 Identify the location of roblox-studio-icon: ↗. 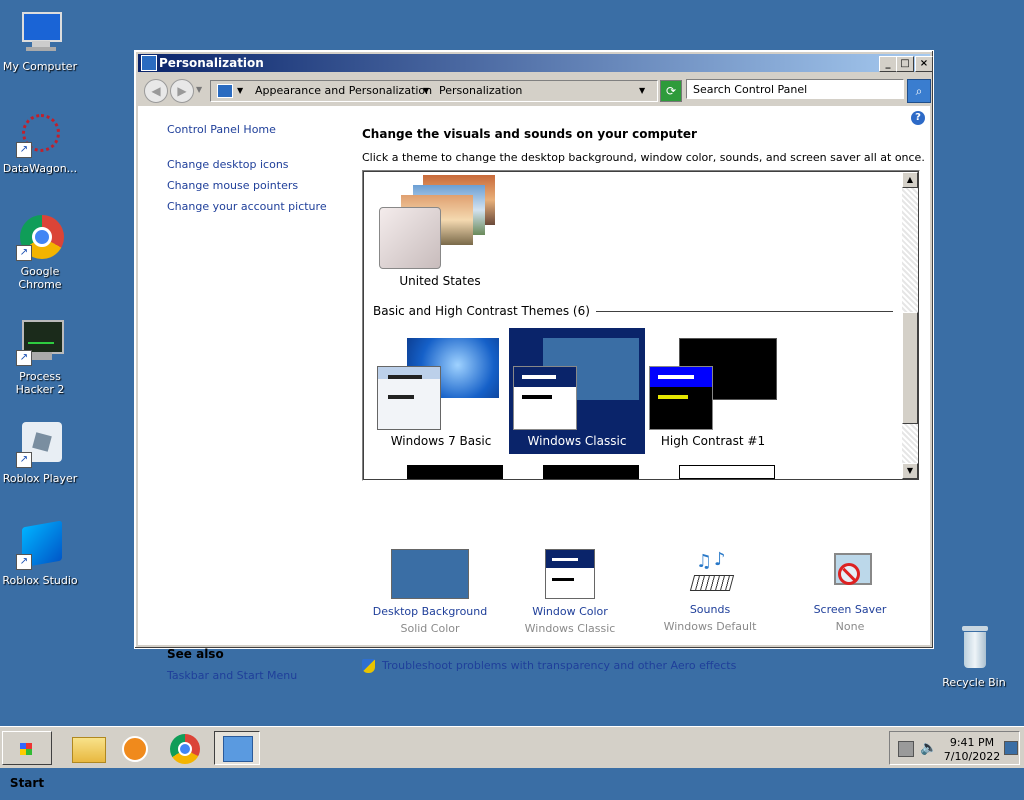
(40, 545).